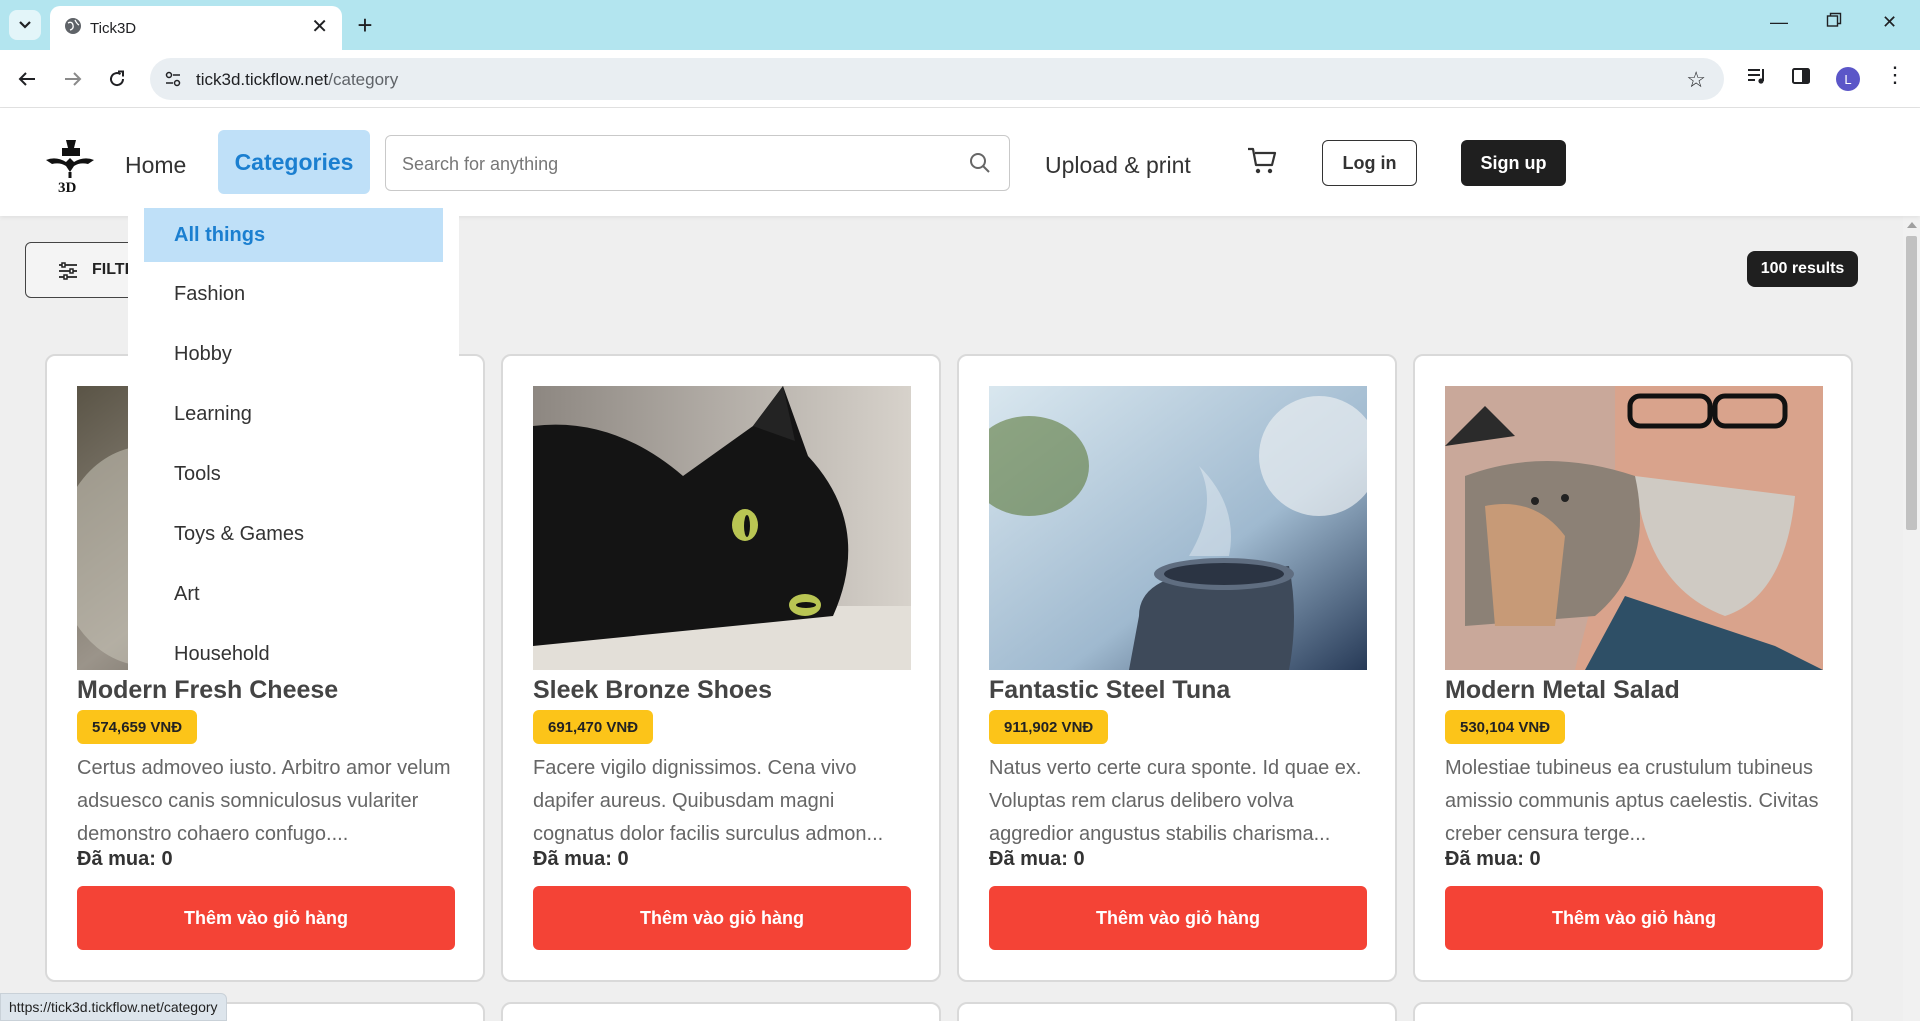 The width and height of the screenshot is (1920, 1021). What do you see at coordinates (113, 1007) in the screenshot?
I see `link-status-bar: https://tick3d.tickflow.net/category` at bounding box center [113, 1007].